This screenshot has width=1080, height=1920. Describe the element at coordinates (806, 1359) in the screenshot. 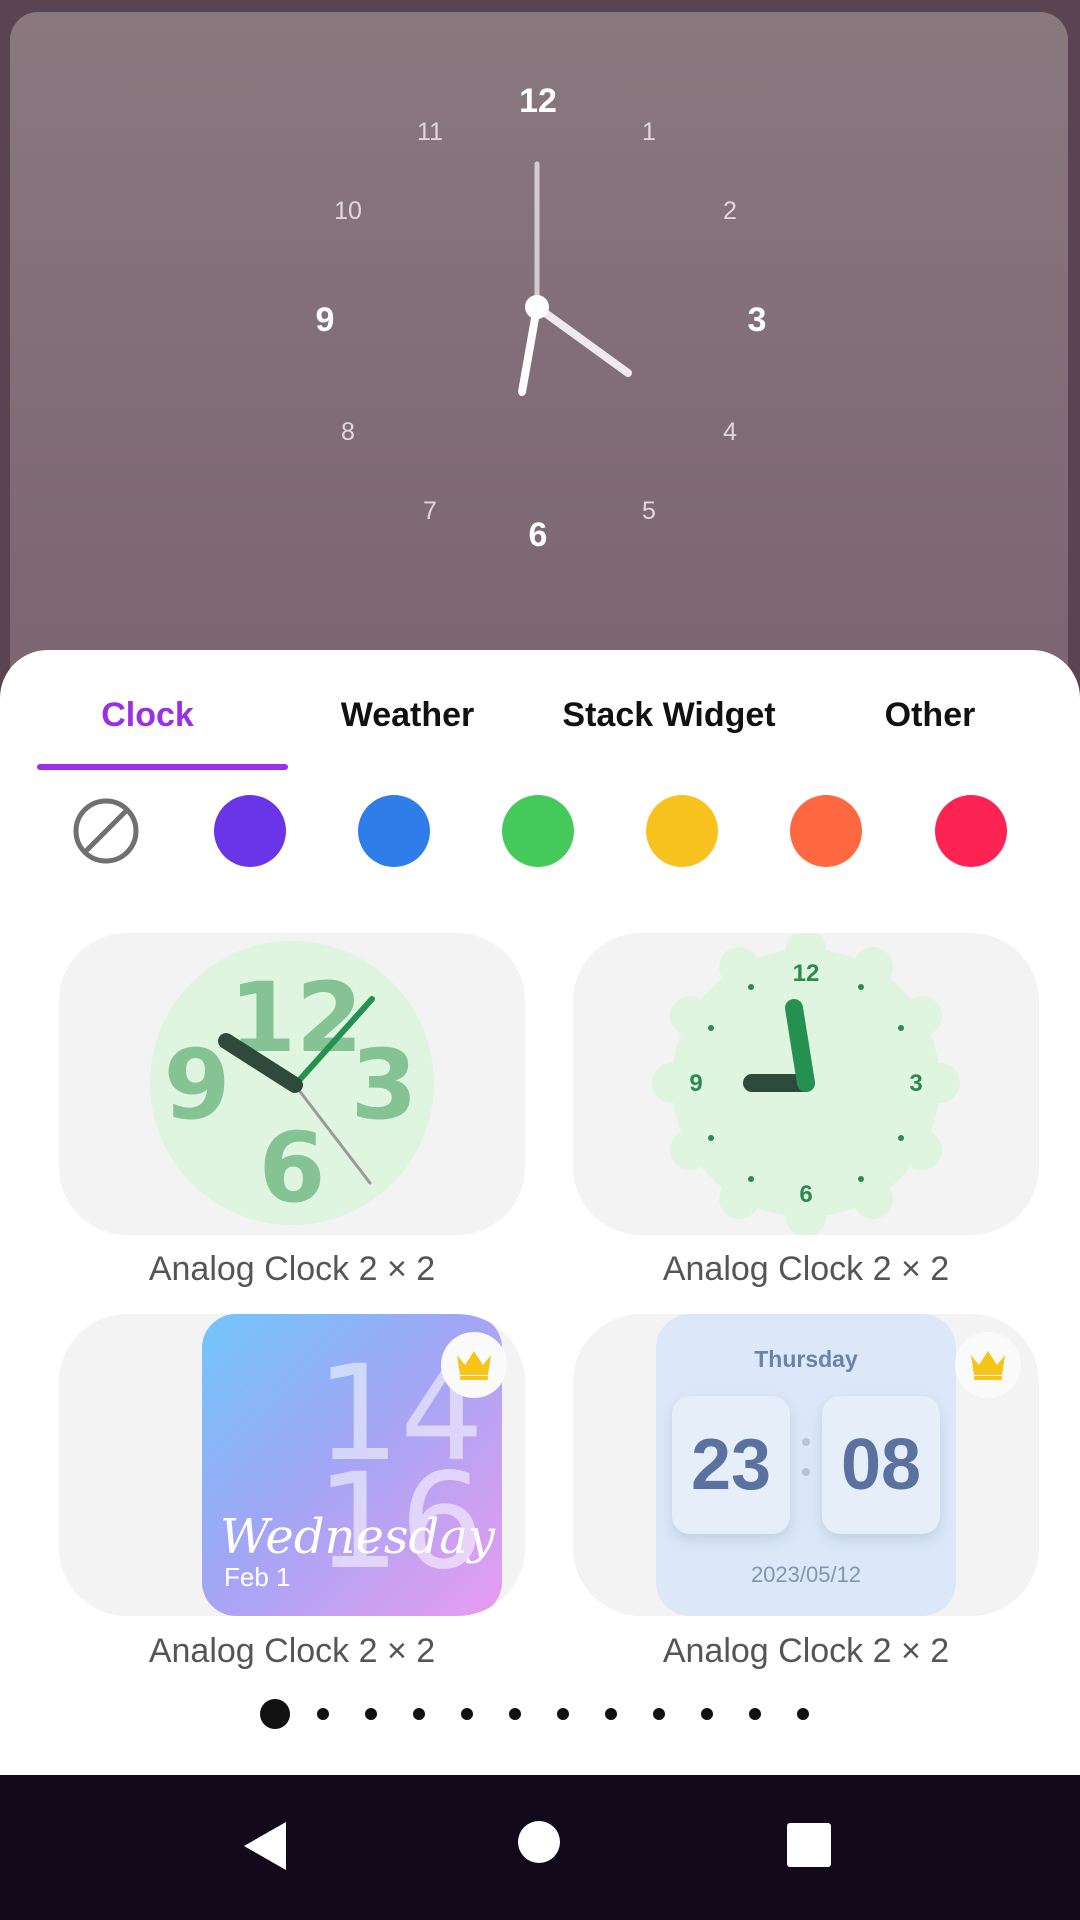

I see `weekday-label: Thursday` at that location.